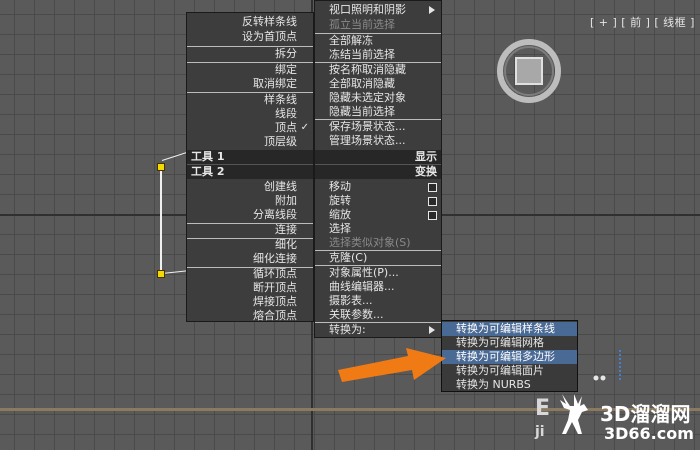  What do you see at coordinates (304, 127) in the screenshot?
I see `checkmark-icon: ✓` at bounding box center [304, 127].